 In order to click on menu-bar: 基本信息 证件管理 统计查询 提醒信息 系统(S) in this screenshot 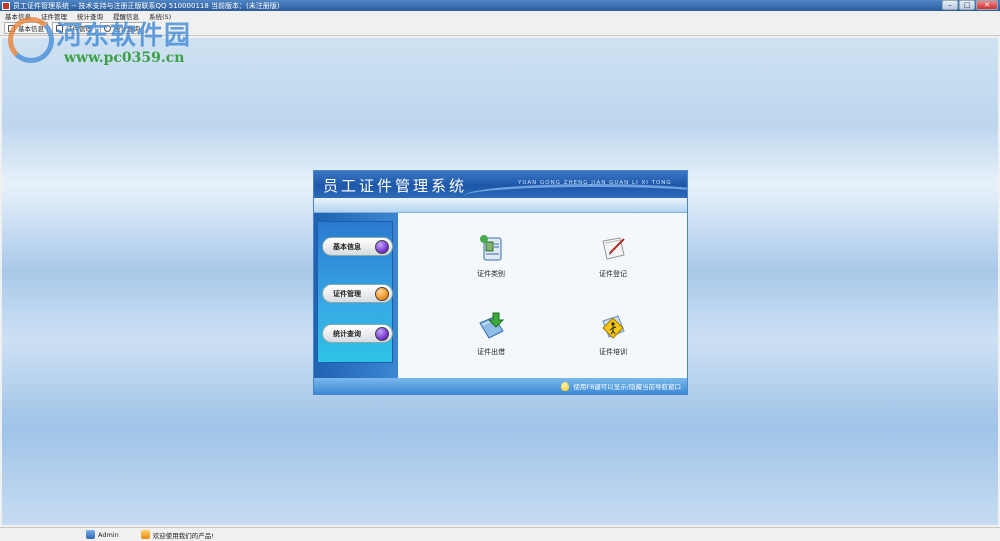, I will do `click(500, 16)`.